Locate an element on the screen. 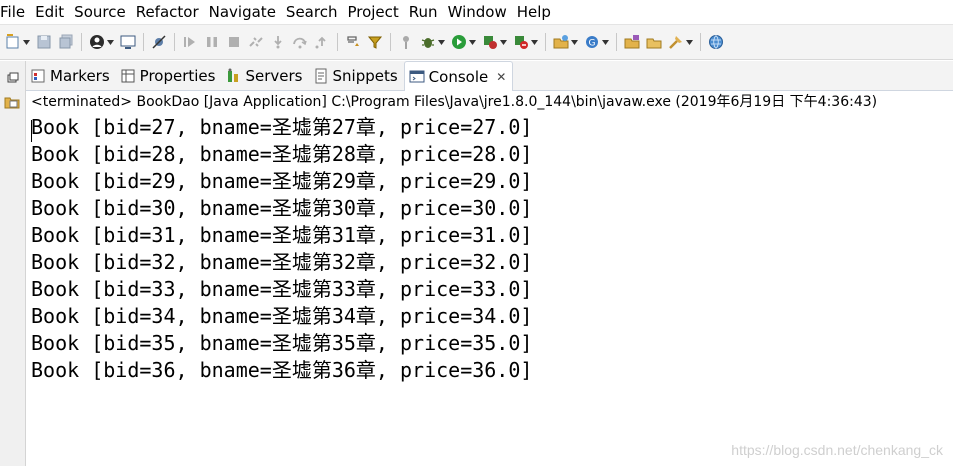  menu-refactor: Refactor is located at coordinates (171, 12).